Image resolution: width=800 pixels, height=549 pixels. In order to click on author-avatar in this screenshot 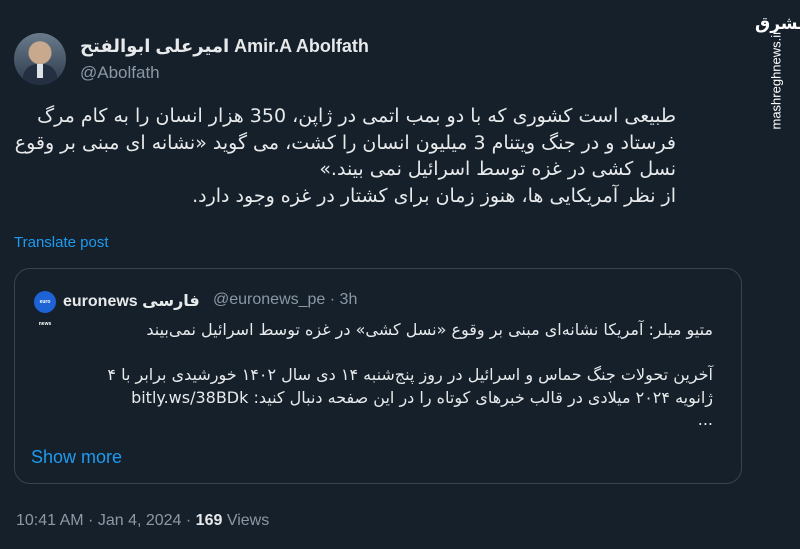, I will do `click(40, 59)`.